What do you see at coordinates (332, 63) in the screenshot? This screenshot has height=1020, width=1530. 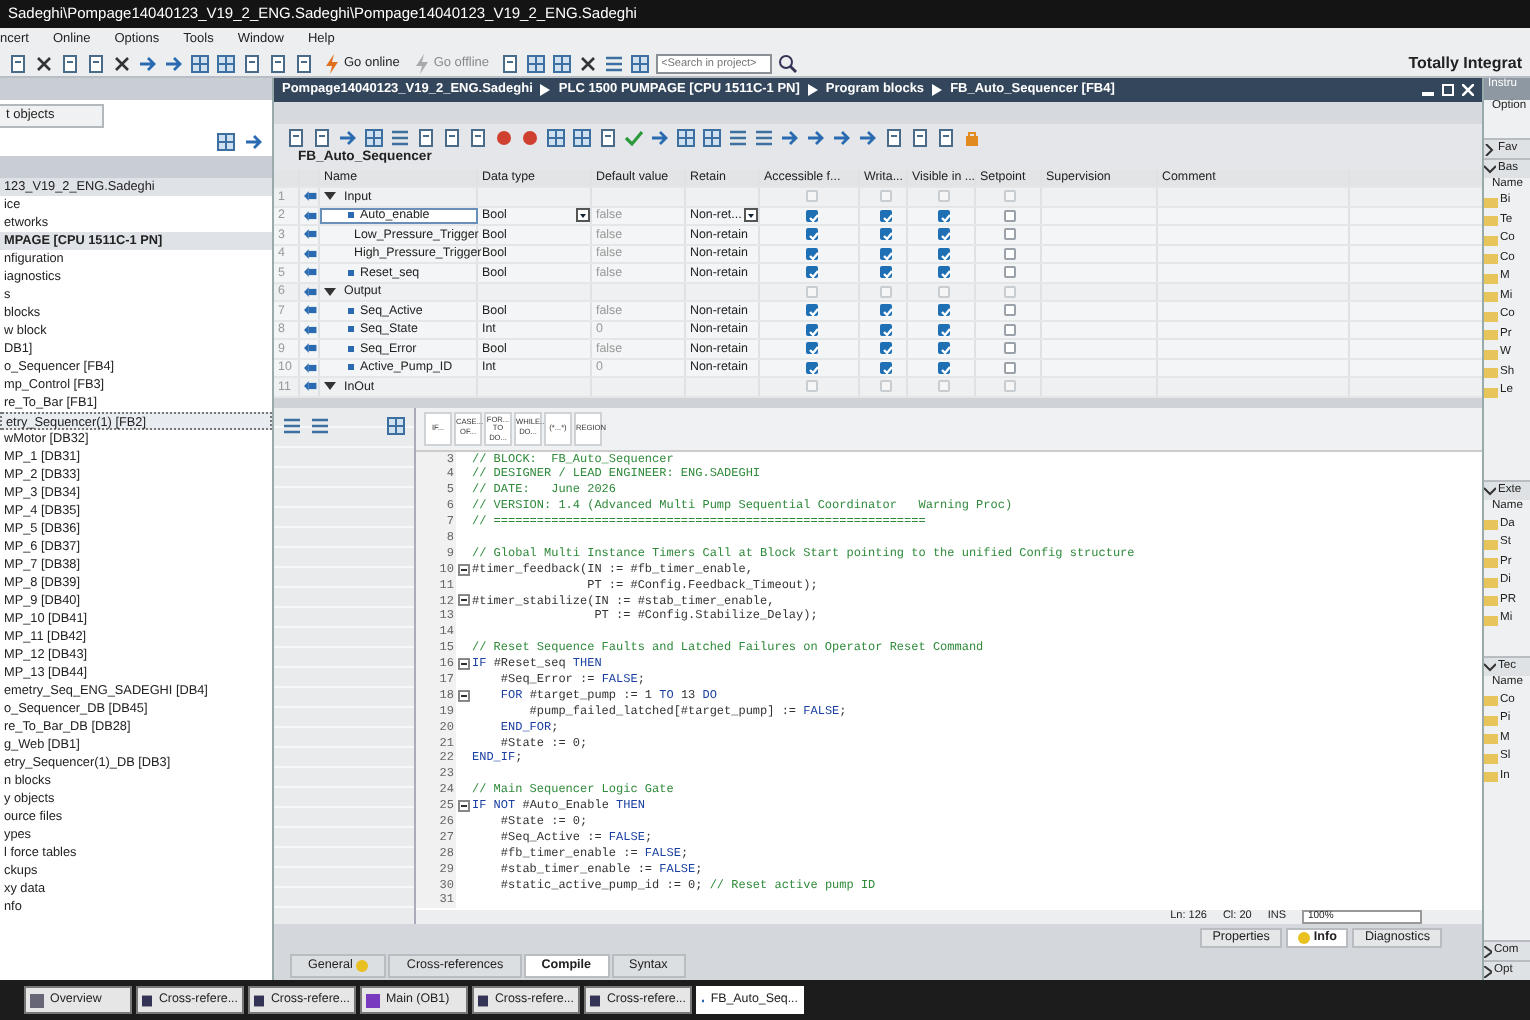 I see `lightning-icon` at bounding box center [332, 63].